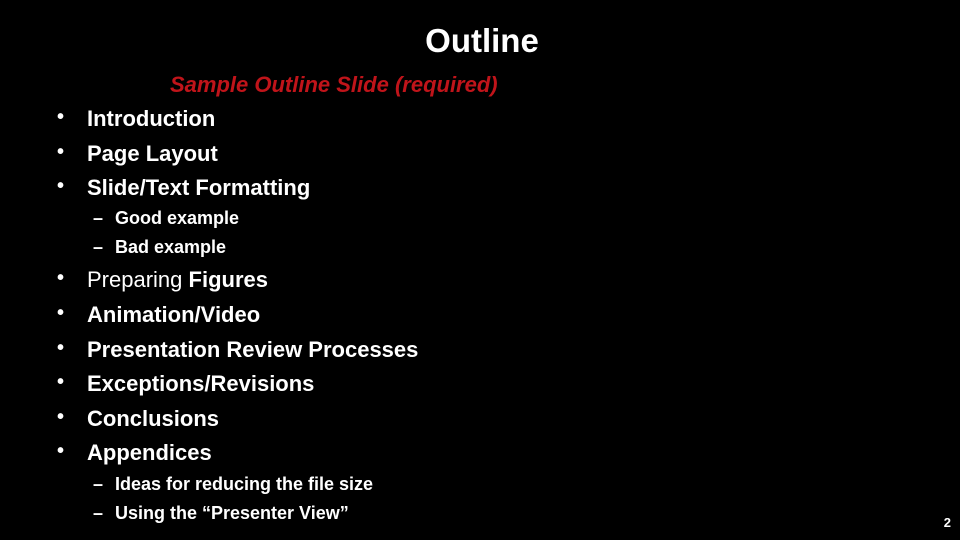  I want to click on outline-item-label: Exceptions/Revisions, so click(201, 383).